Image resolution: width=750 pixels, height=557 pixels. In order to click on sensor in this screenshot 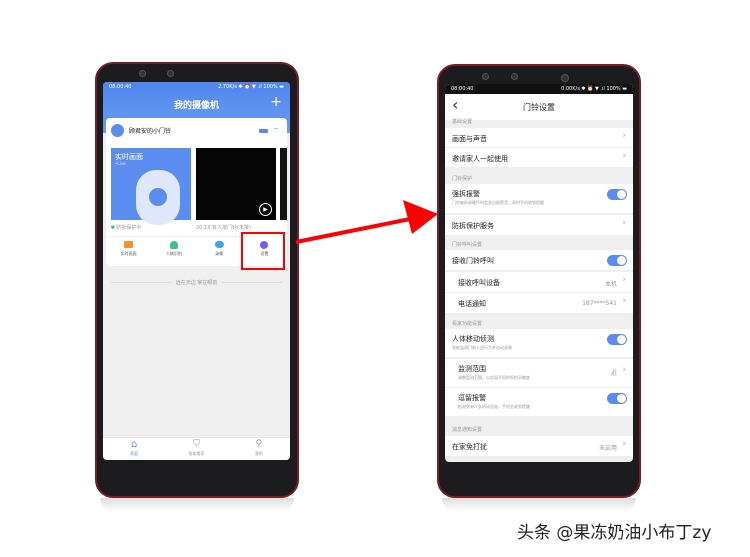, I will do `click(170, 73)`.